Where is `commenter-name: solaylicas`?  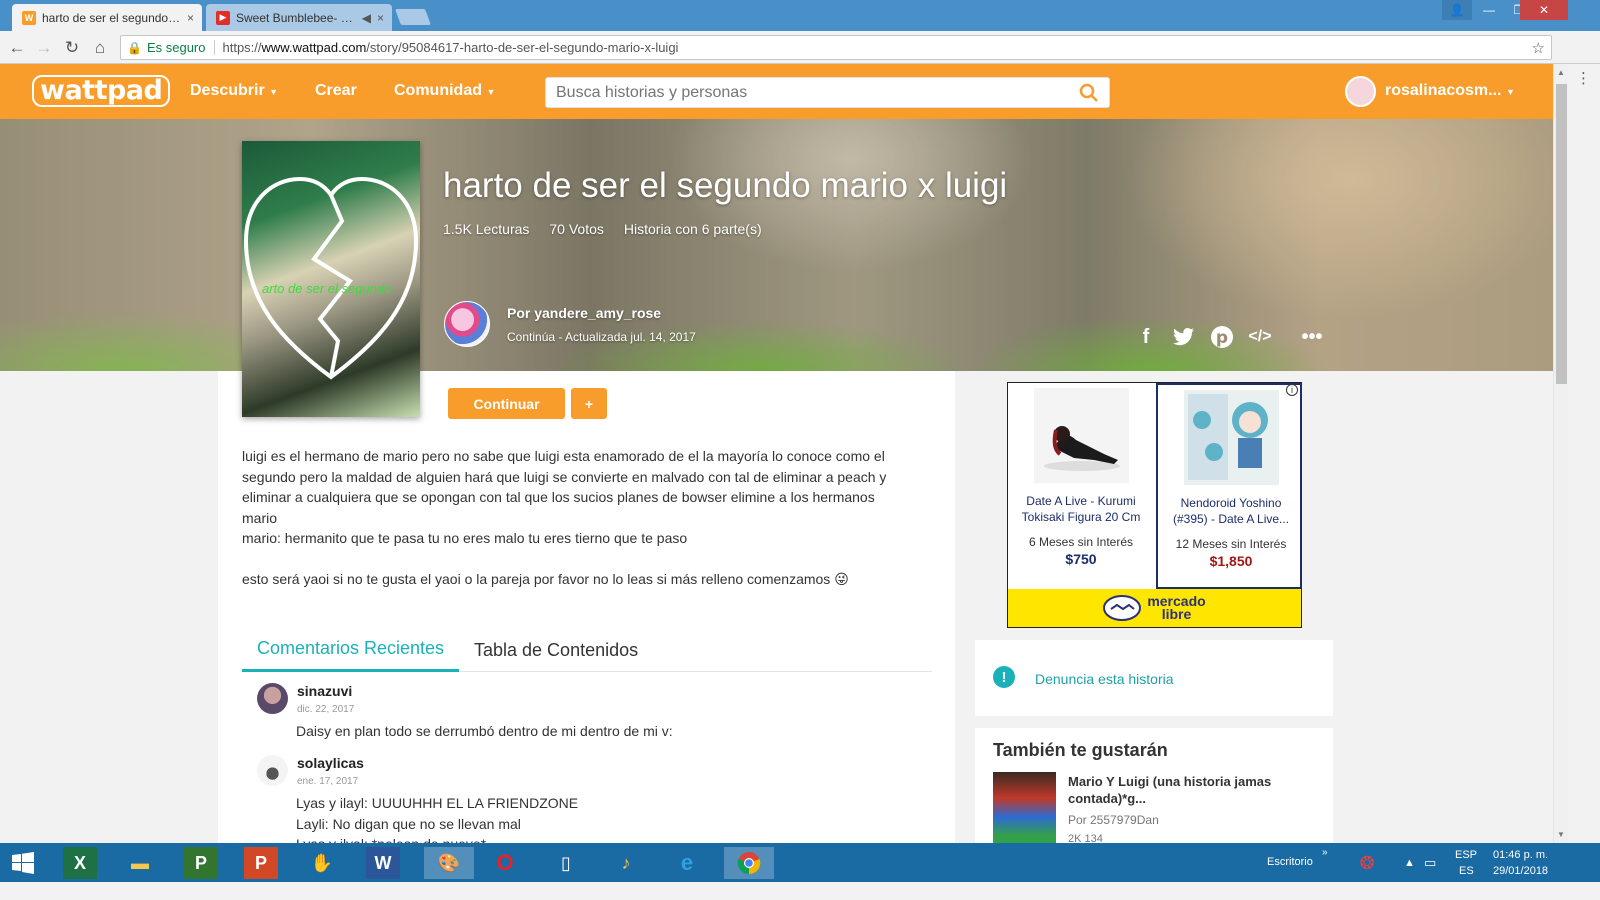
commenter-name: solaylicas is located at coordinates (330, 763).